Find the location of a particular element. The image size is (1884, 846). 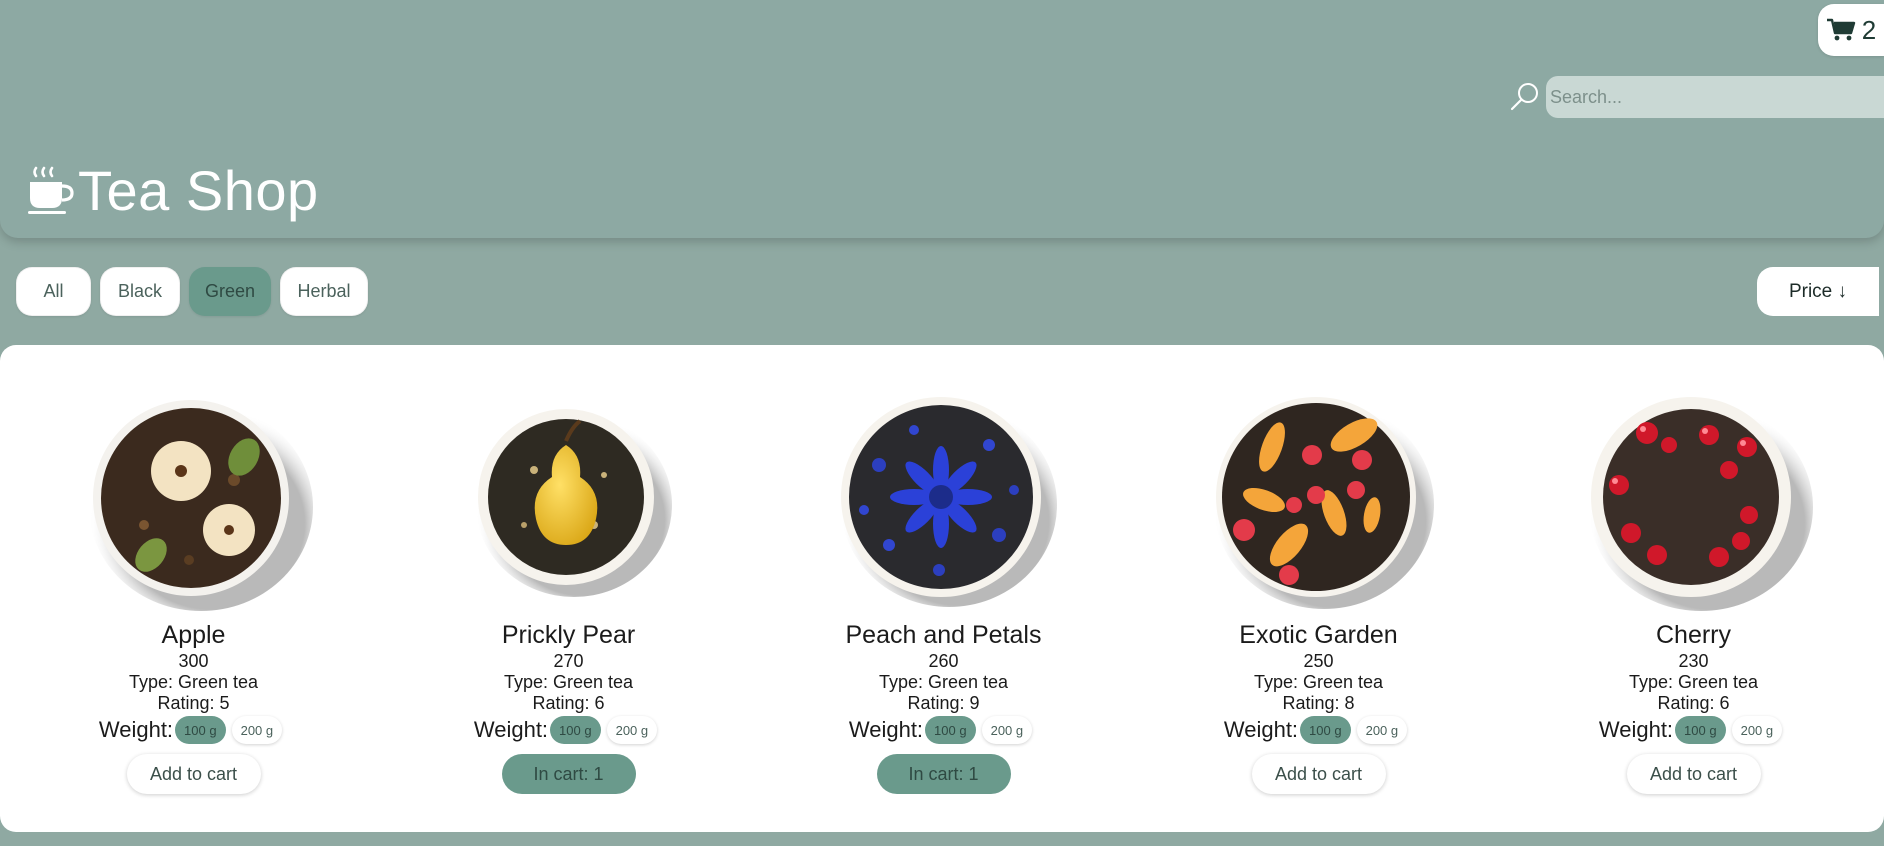

product-name: Exotic Garden is located at coordinates (1318, 635).